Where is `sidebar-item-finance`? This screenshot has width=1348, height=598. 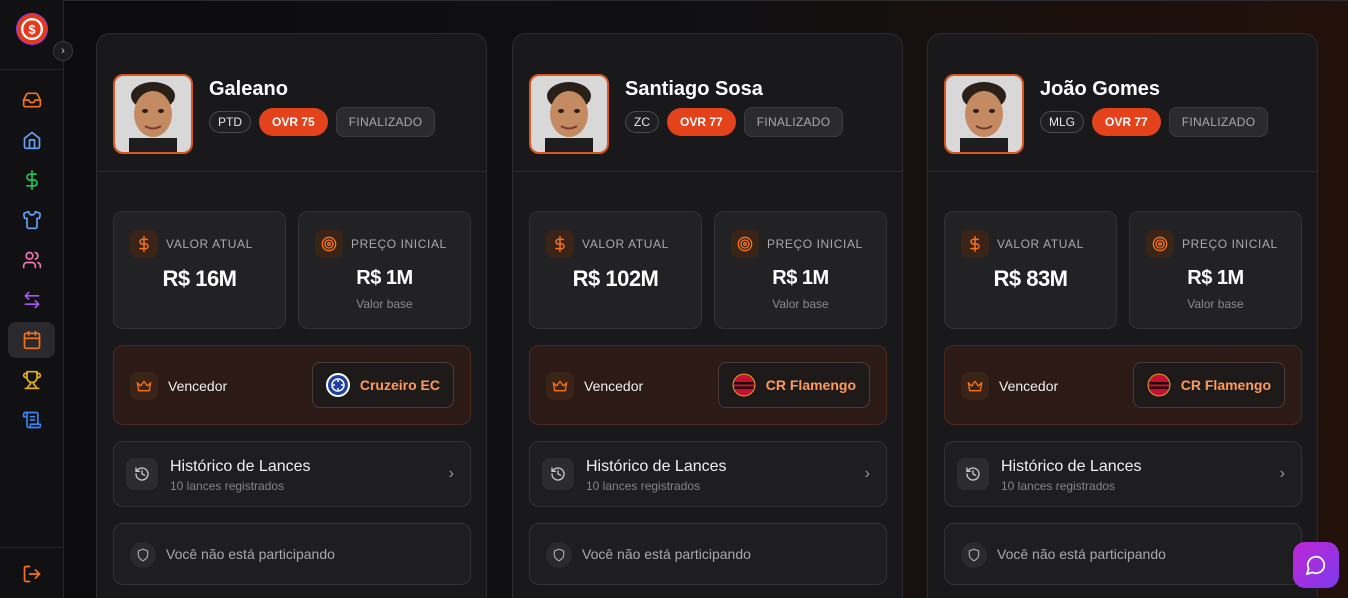 sidebar-item-finance is located at coordinates (31, 180).